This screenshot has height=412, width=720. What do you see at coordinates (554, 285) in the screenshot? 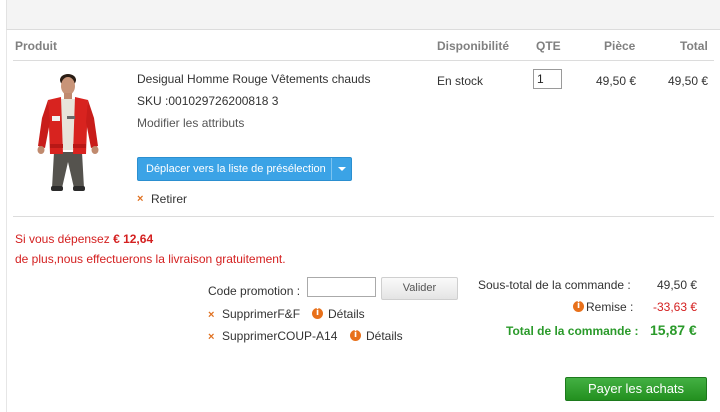
I see `subtotal-label: Sous-total de la commande :` at bounding box center [554, 285].